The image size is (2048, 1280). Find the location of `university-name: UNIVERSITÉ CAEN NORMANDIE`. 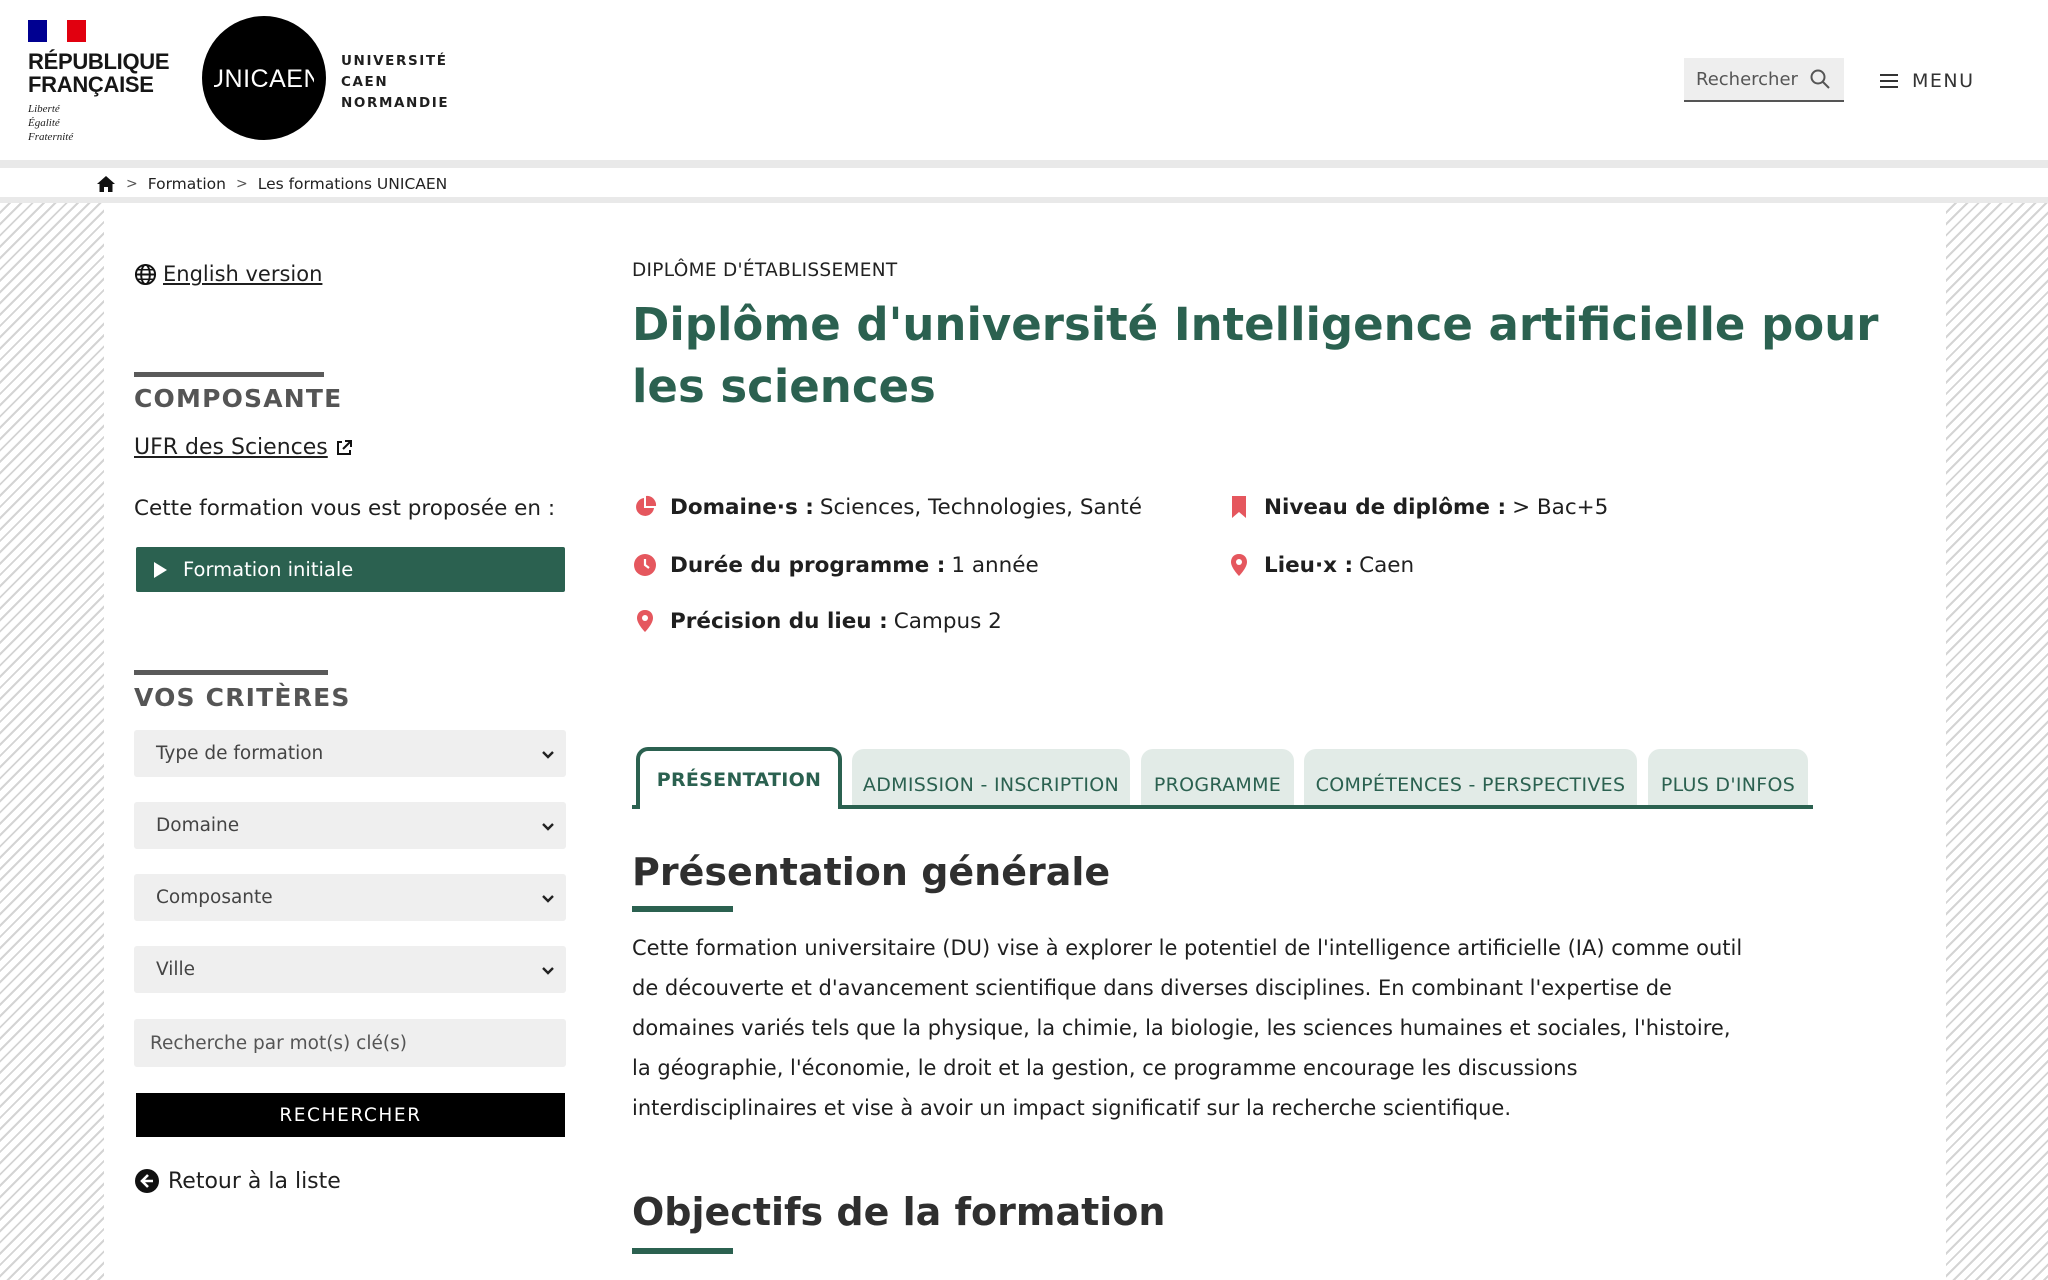

university-name: UNIVERSITÉ CAEN NORMANDIE is located at coordinates (395, 82).